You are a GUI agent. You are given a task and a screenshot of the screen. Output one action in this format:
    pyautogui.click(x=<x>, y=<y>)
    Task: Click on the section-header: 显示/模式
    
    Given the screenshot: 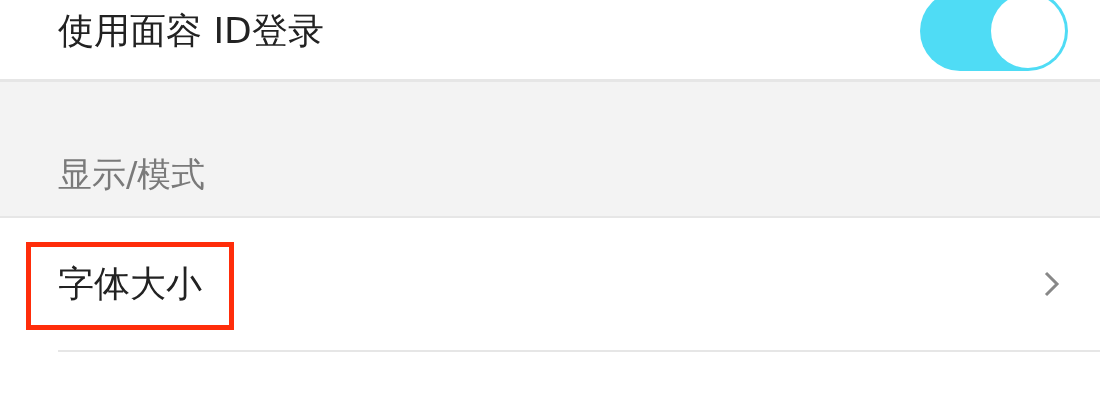 What is the action you would take?
    pyautogui.click(x=132, y=174)
    